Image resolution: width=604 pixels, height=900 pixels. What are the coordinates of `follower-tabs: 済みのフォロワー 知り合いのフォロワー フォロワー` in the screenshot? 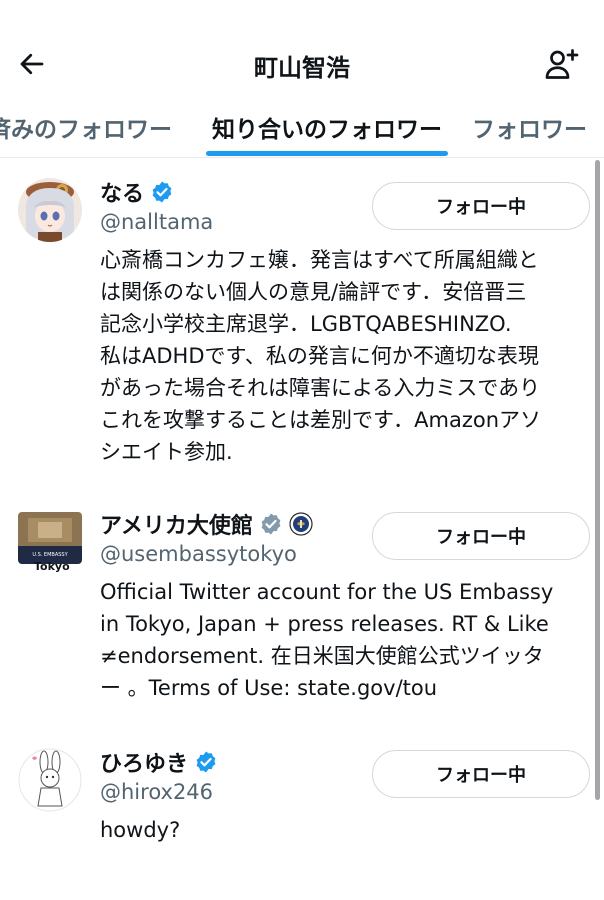 It's located at (302, 128).